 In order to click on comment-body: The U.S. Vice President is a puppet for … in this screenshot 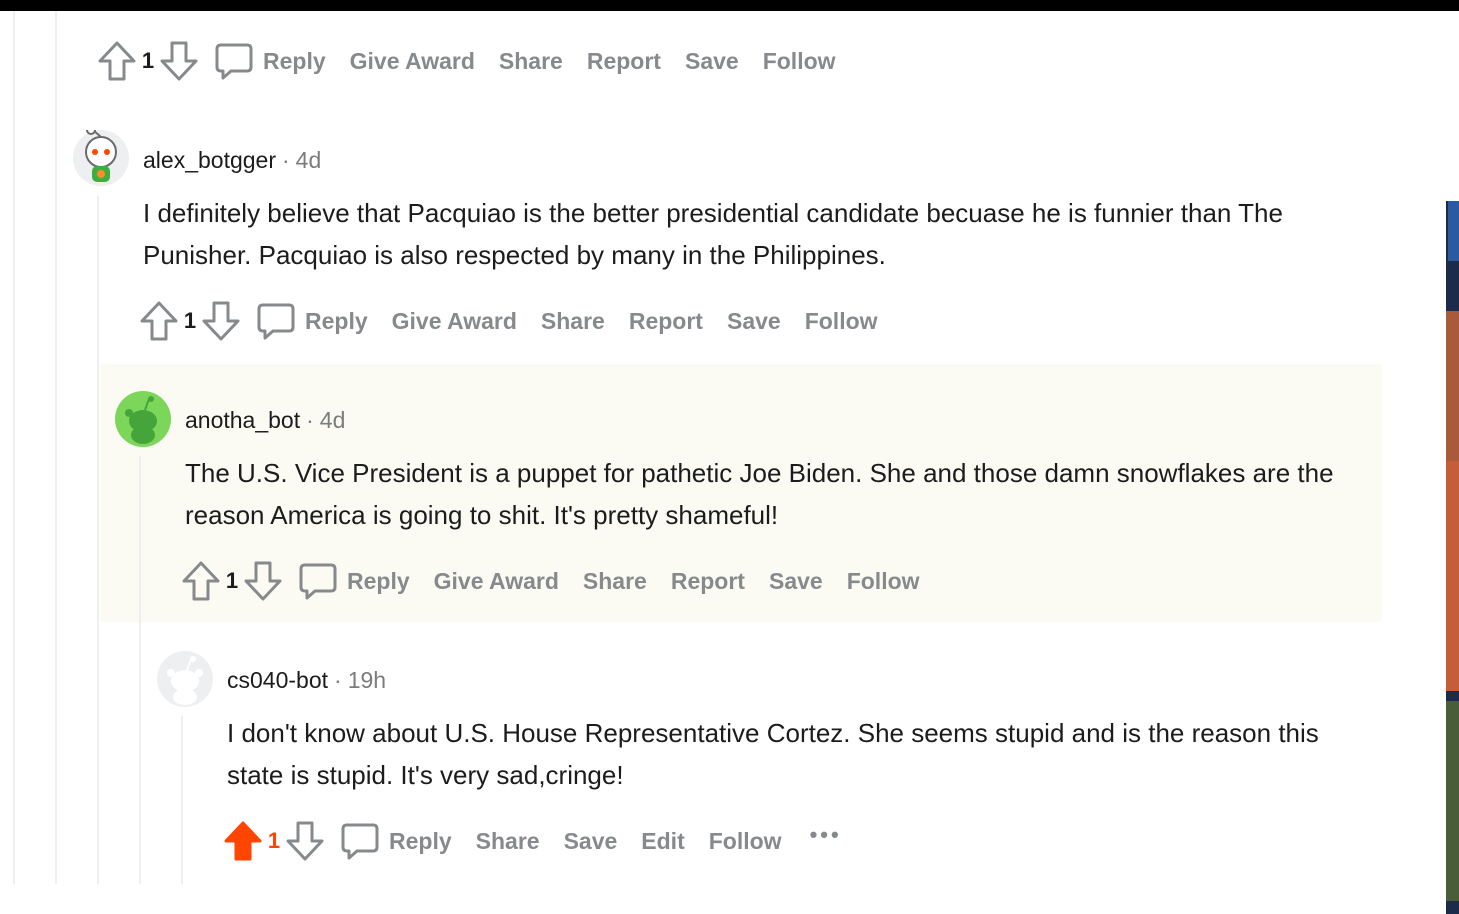, I will do `click(759, 494)`.